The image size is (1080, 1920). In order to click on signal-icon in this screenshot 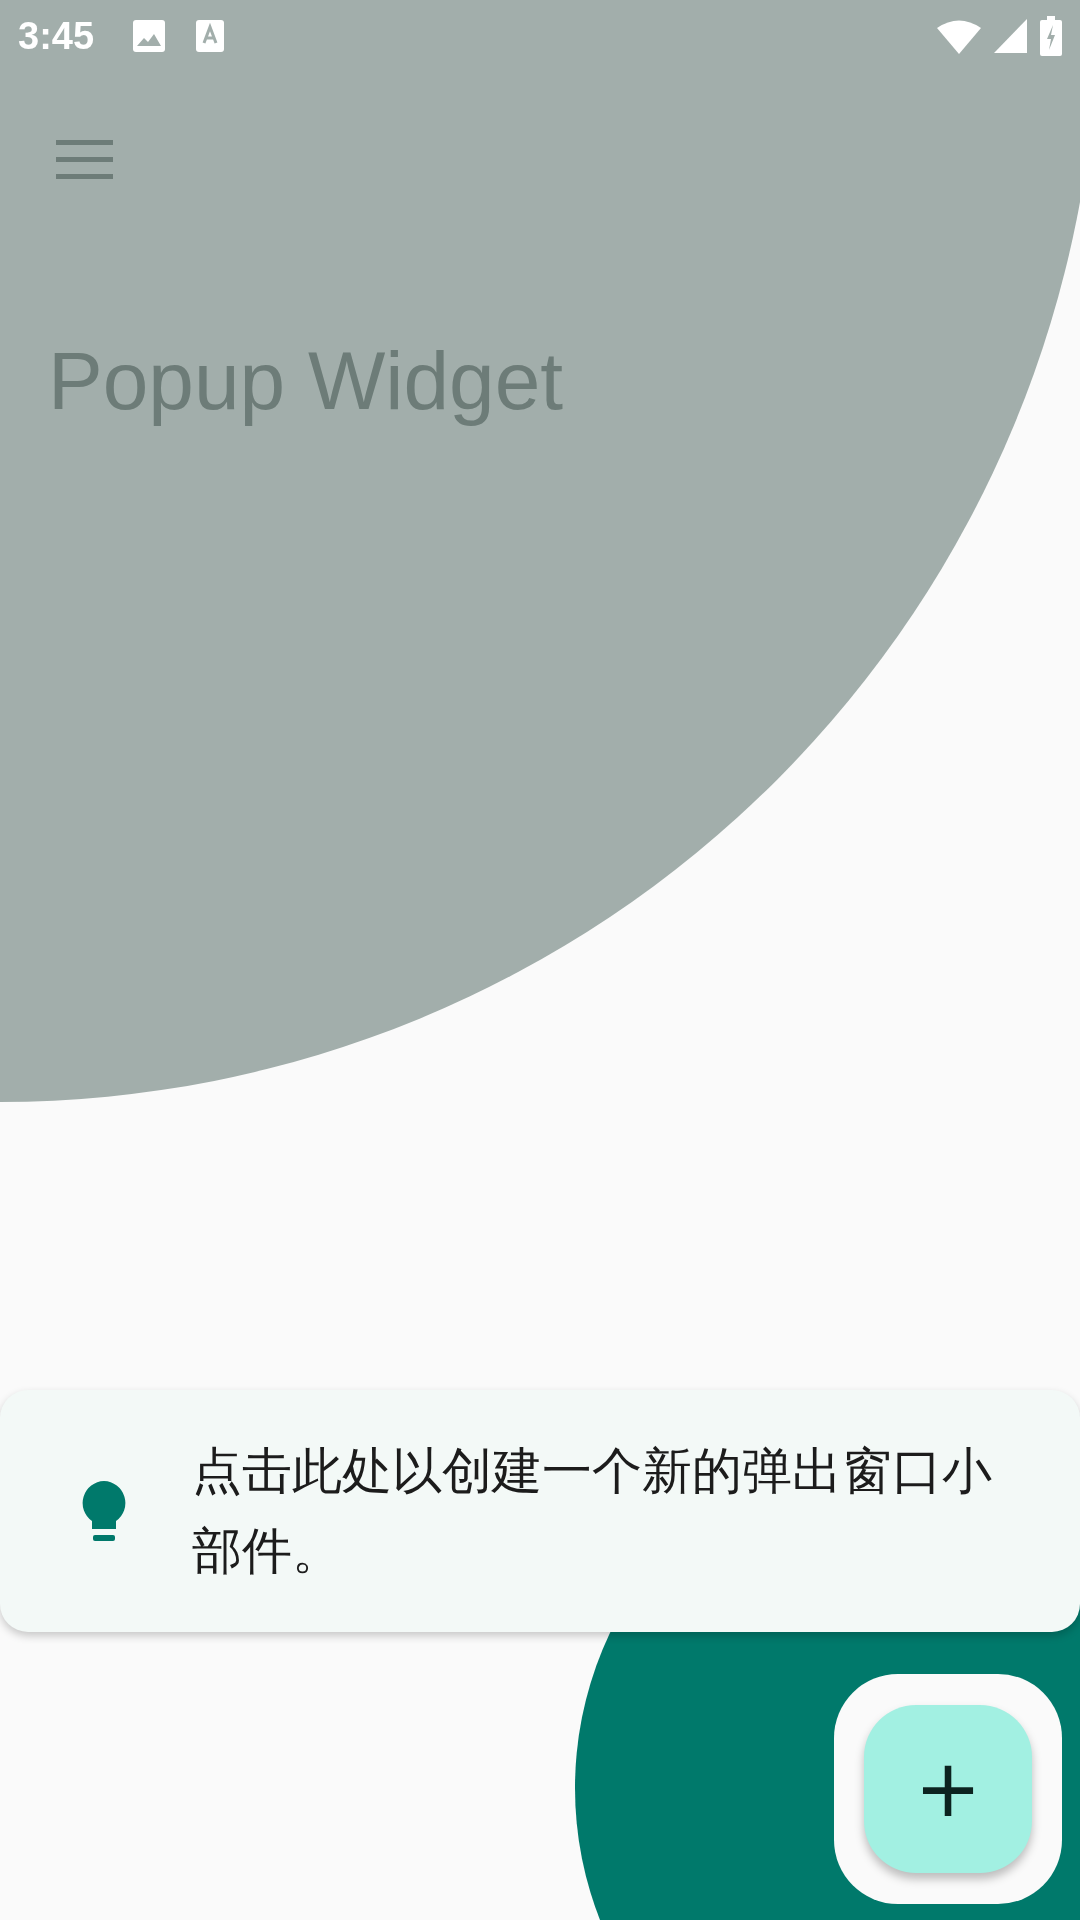, I will do `click(1011, 36)`.